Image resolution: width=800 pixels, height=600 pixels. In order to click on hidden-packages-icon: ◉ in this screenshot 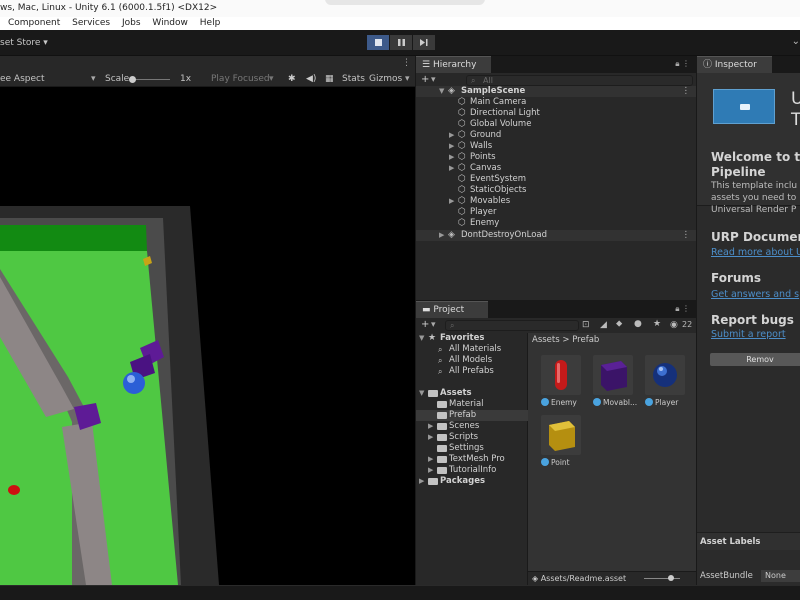, I will do `click(674, 325)`.